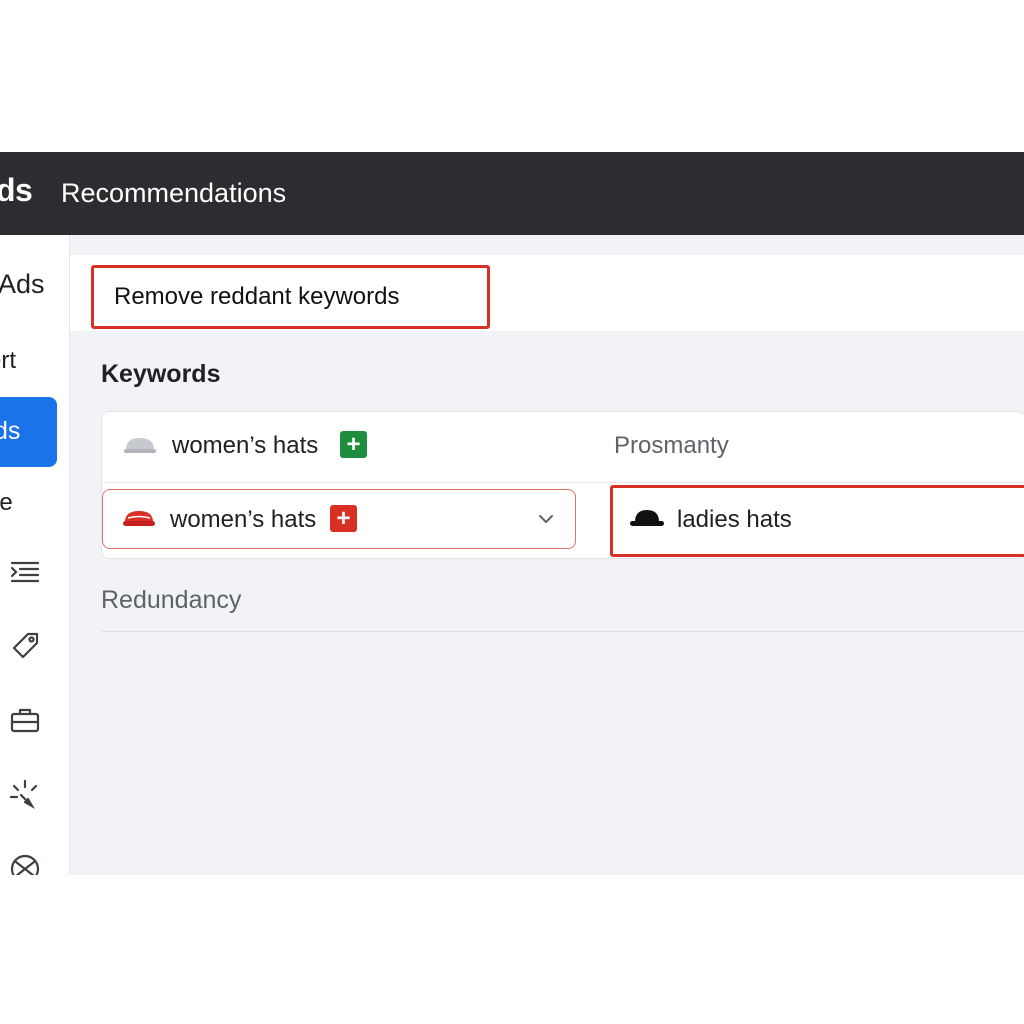 The image size is (1024, 1024). What do you see at coordinates (28, 432) in the screenshot?
I see `sidebar-item-keywords-active: ds` at bounding box center [28, 432].